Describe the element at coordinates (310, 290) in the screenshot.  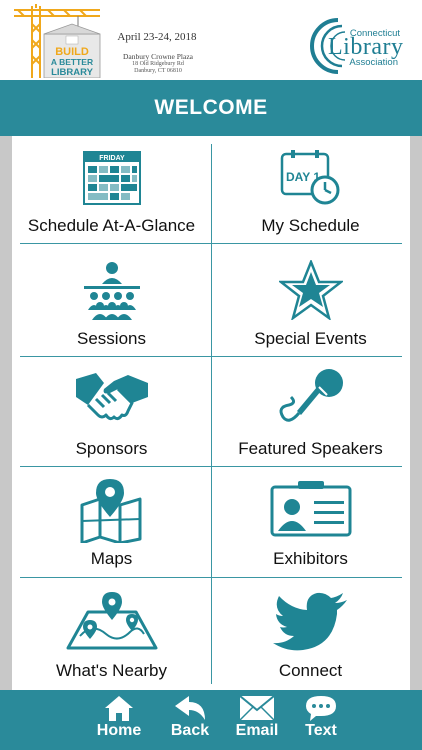
I see `star-icon` at that location.